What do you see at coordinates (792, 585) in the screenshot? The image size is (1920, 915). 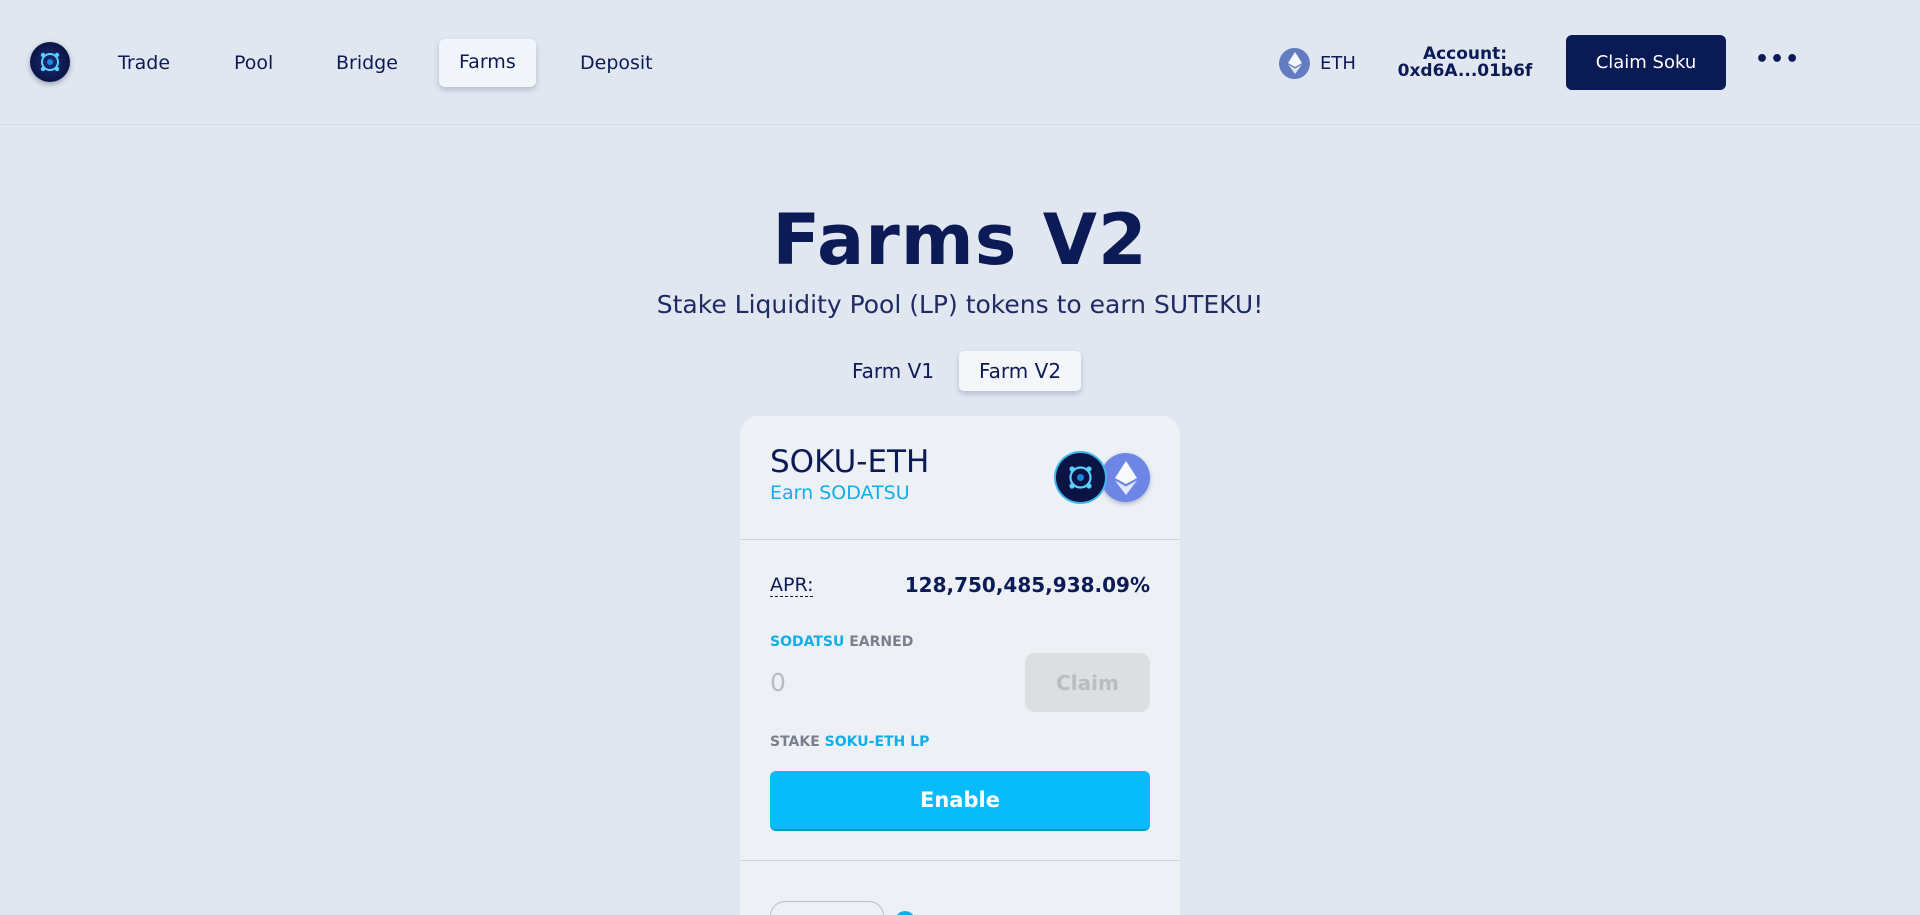 I see `apr-label: APR:` at bounding box center [792, 585].